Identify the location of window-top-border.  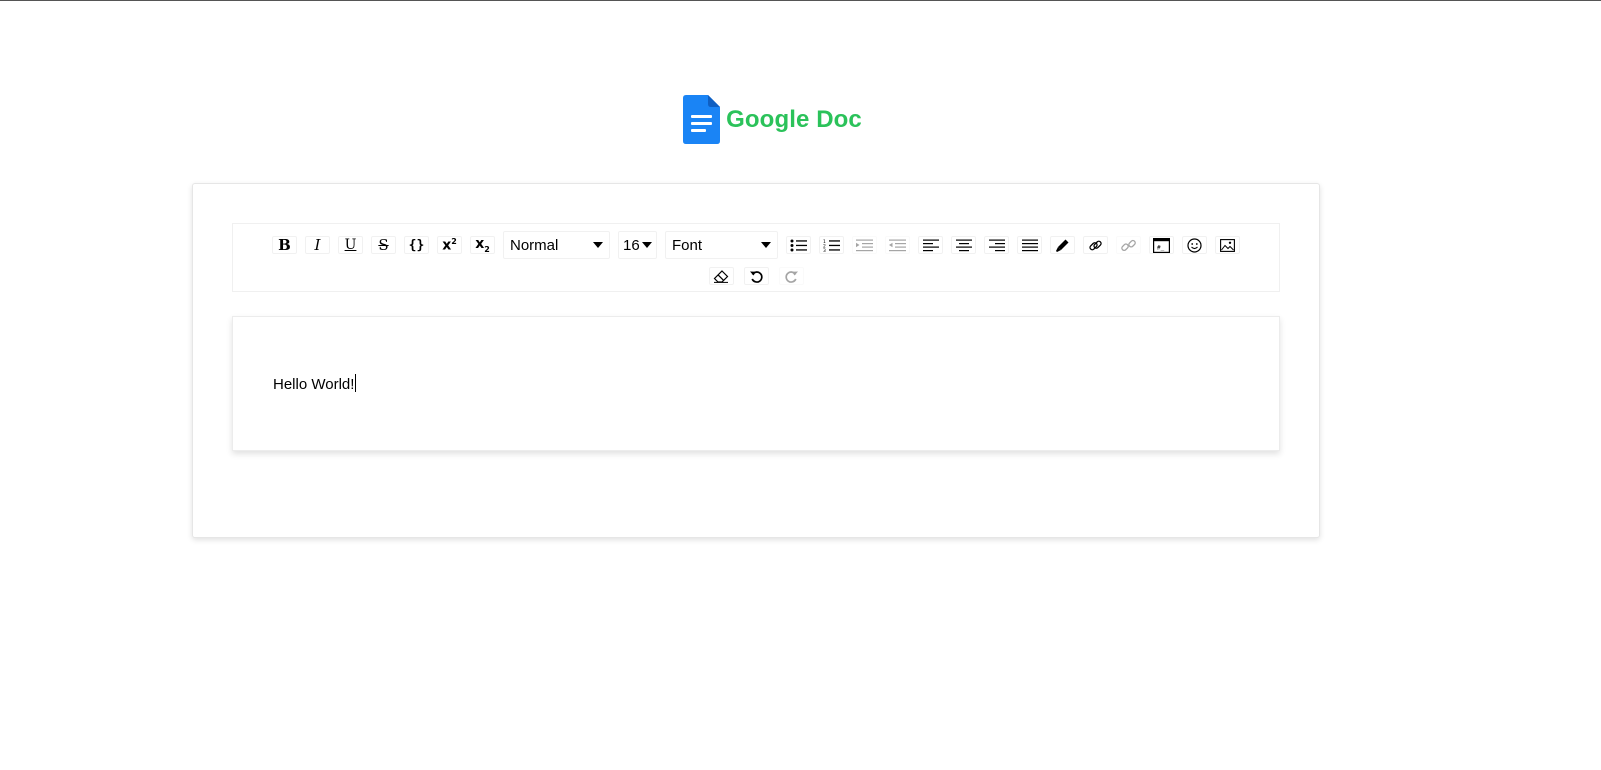
(800, 0).